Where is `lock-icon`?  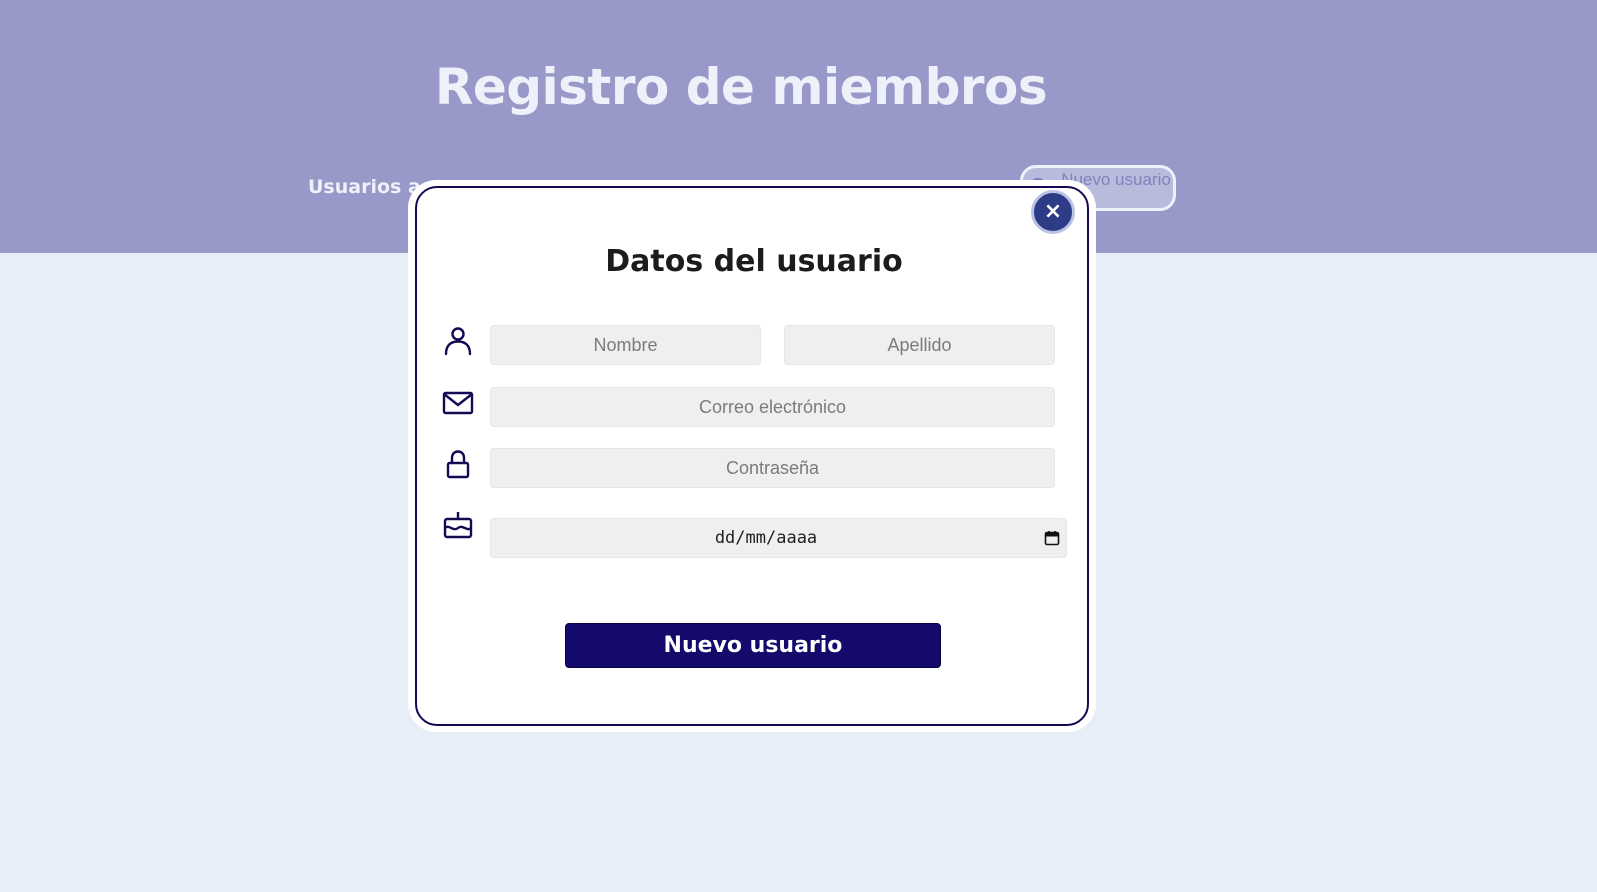 lock-icon is located at coordinates (458, 464).